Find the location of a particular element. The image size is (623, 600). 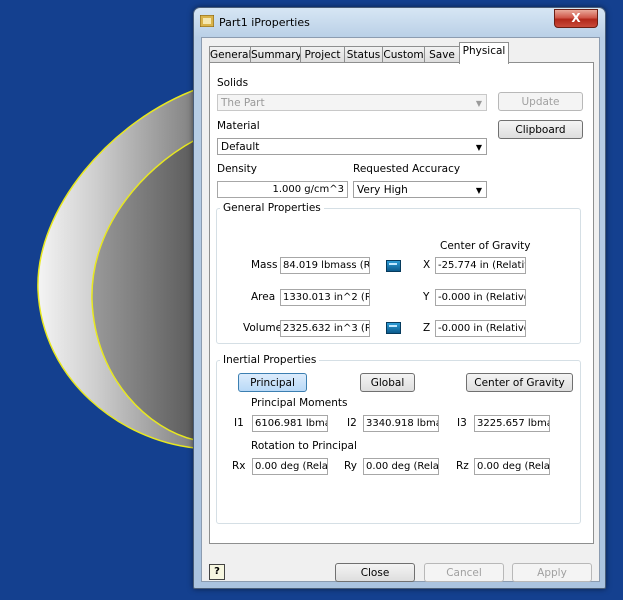

rotation-title: Rotation to Principal is located at coordinates (304, 446).